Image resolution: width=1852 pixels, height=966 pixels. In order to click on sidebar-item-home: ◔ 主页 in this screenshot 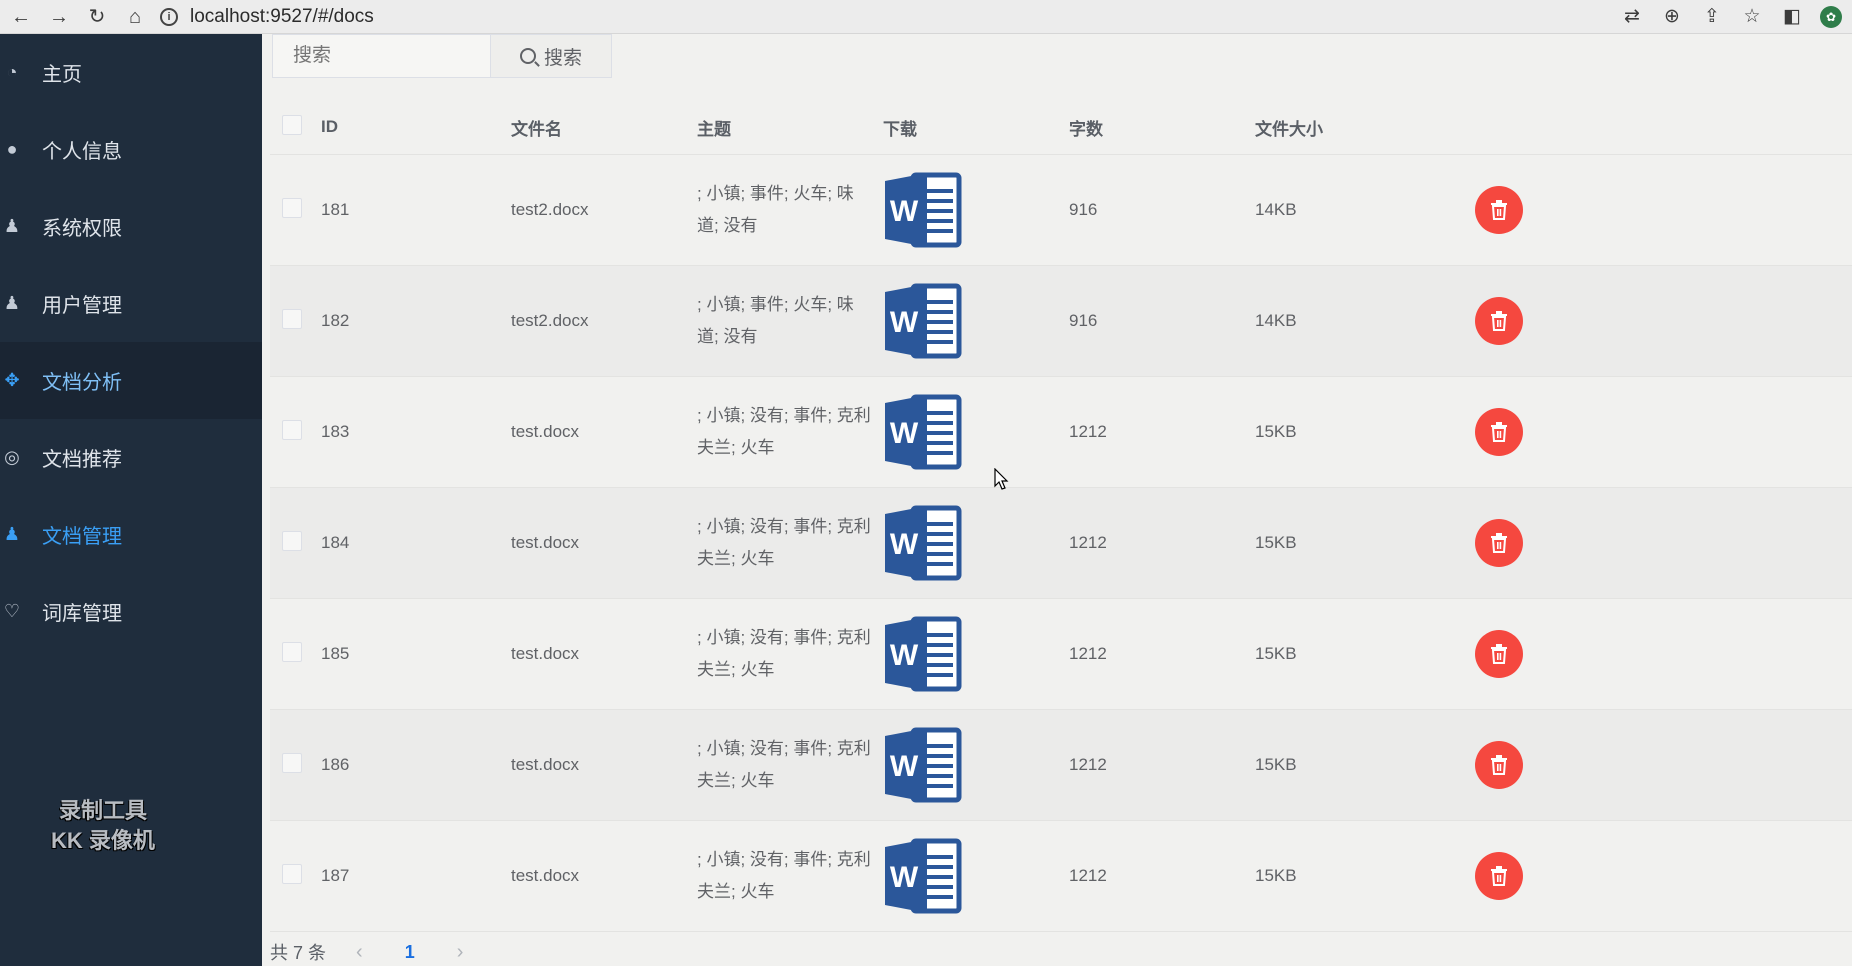, I will do `click(131, 72)`.